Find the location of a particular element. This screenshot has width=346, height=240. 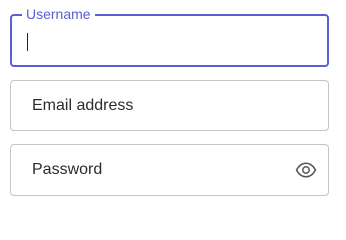

password-placeholder: Password is located at coordinates (67, 169).